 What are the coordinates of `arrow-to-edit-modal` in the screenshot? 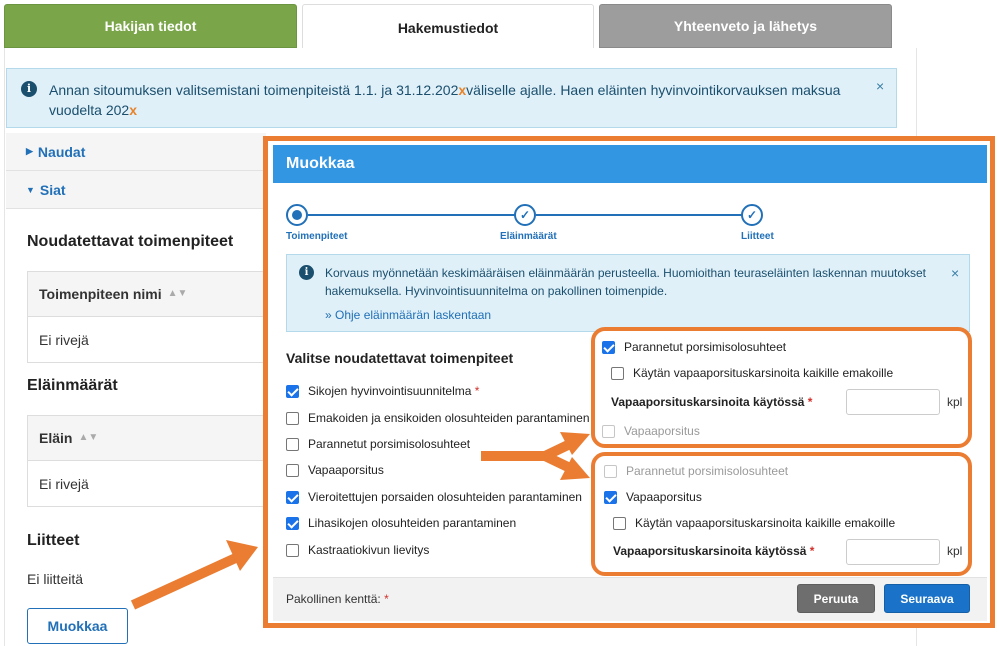 It's located at (194, 575).